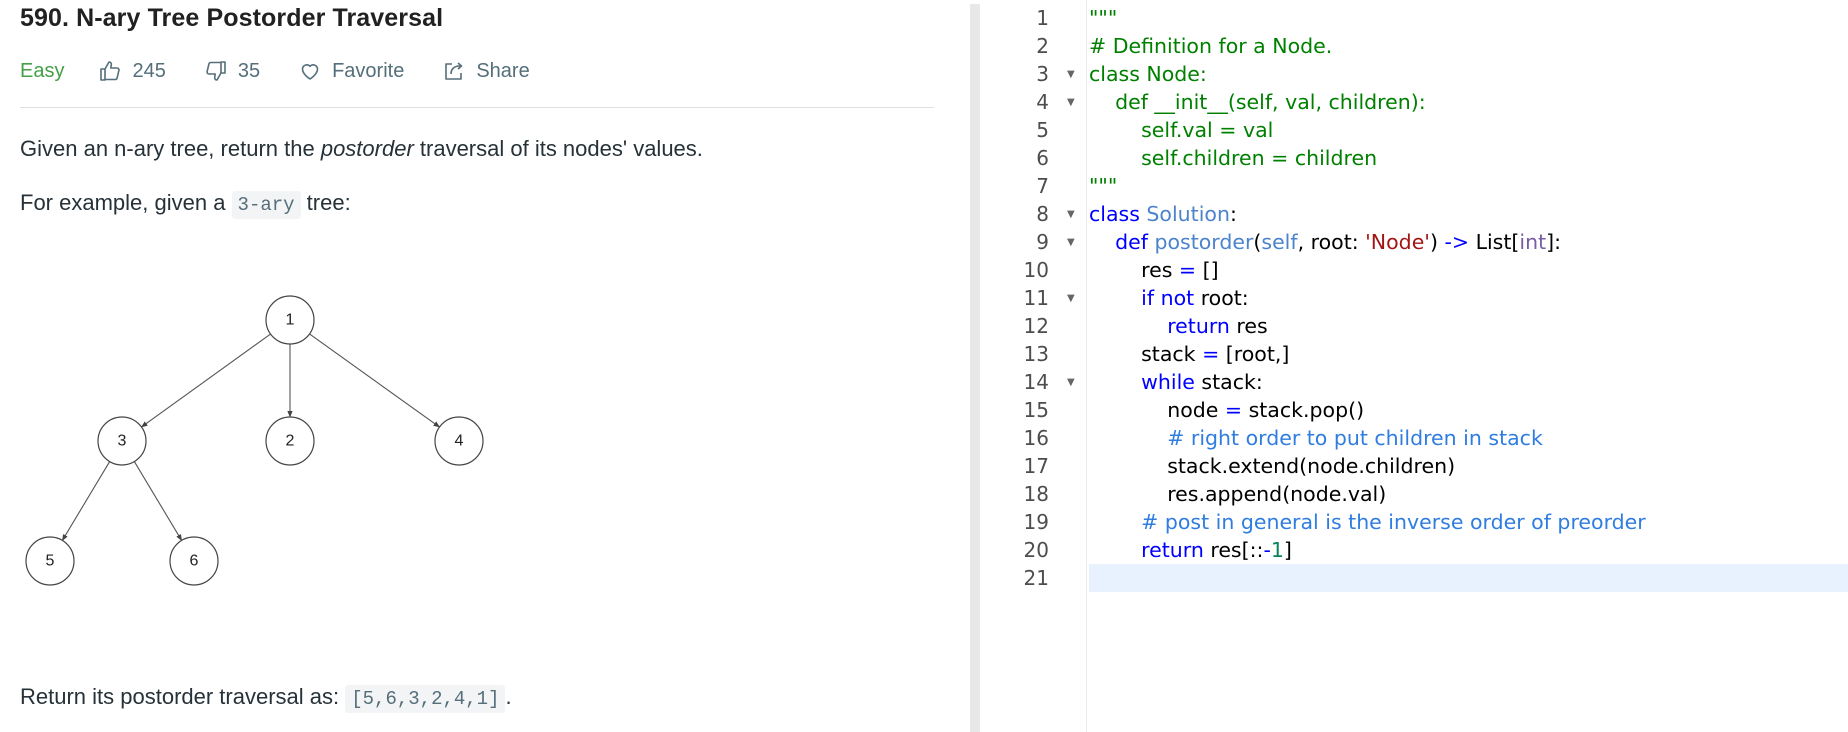 The image size is (1848, 732). I want to click on tree-diagram: 1 3 2 4 5 6, so click(254, 440).